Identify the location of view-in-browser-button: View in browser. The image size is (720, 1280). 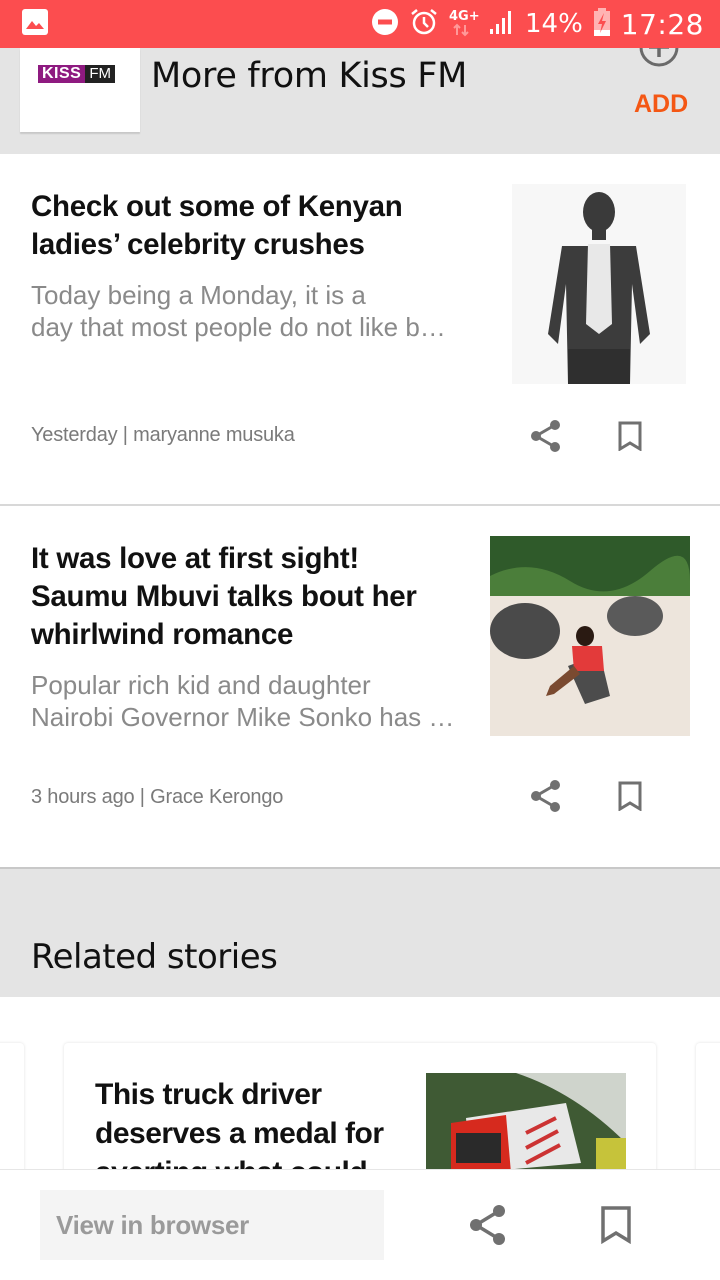
(212, 1225).